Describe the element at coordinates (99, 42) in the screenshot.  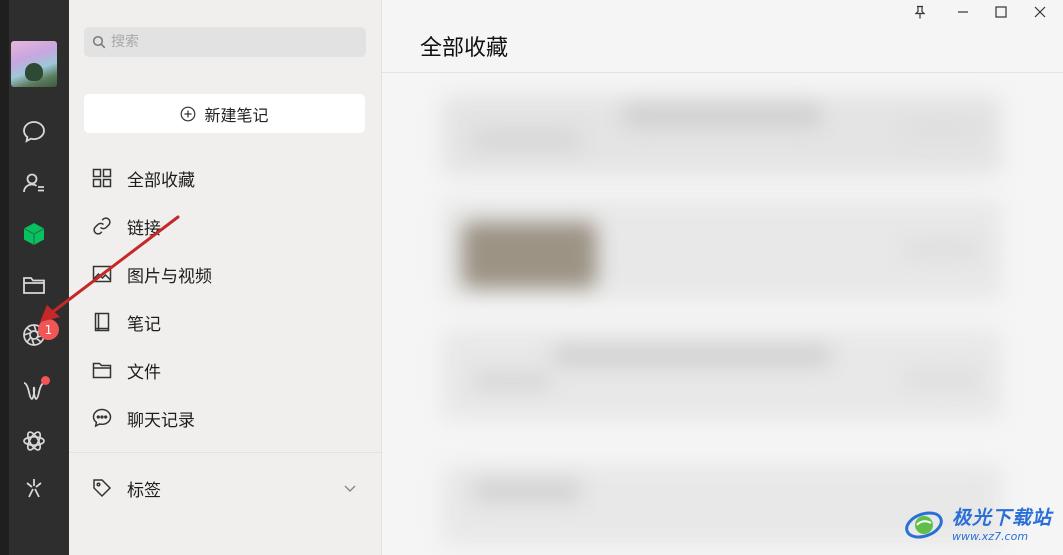
I see `search-icon` at that location.